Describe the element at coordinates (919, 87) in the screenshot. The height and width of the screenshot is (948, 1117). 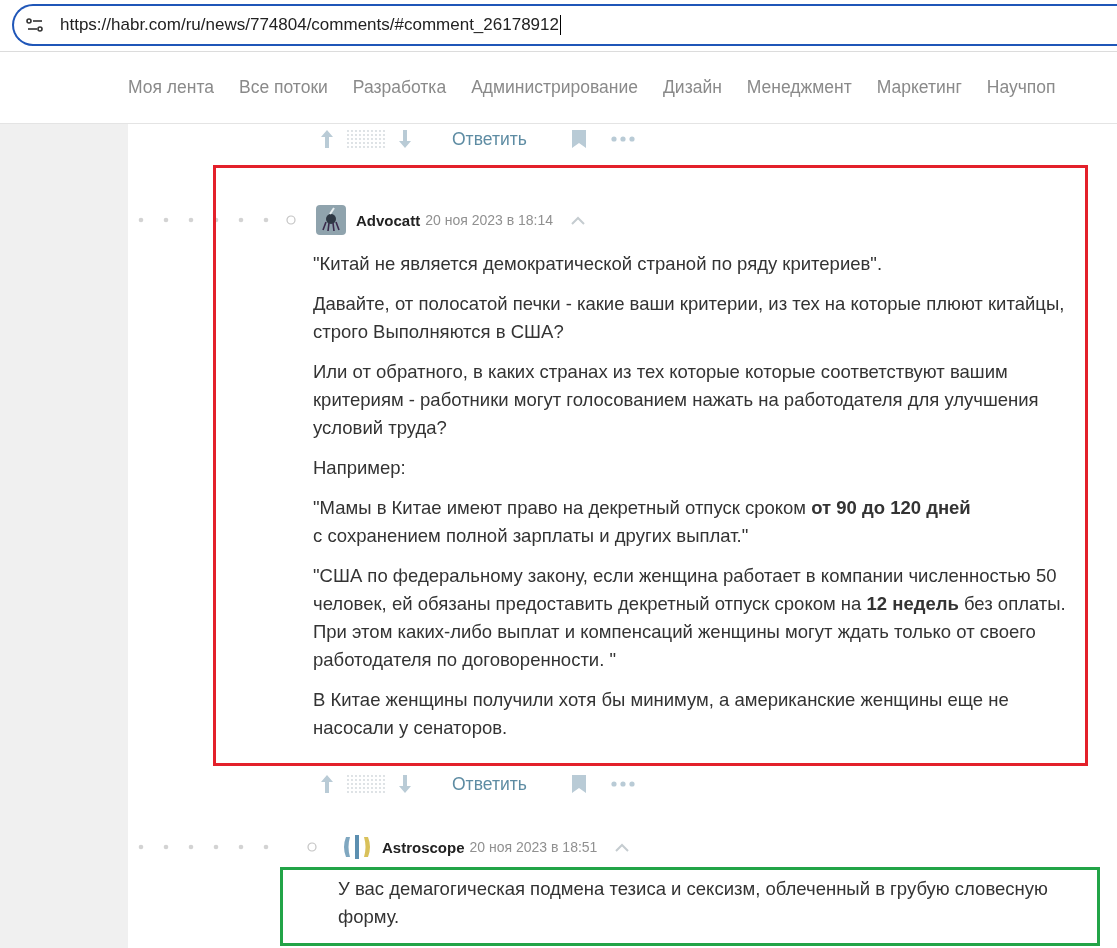
I see `nav-link: Маркетинг` at that location.